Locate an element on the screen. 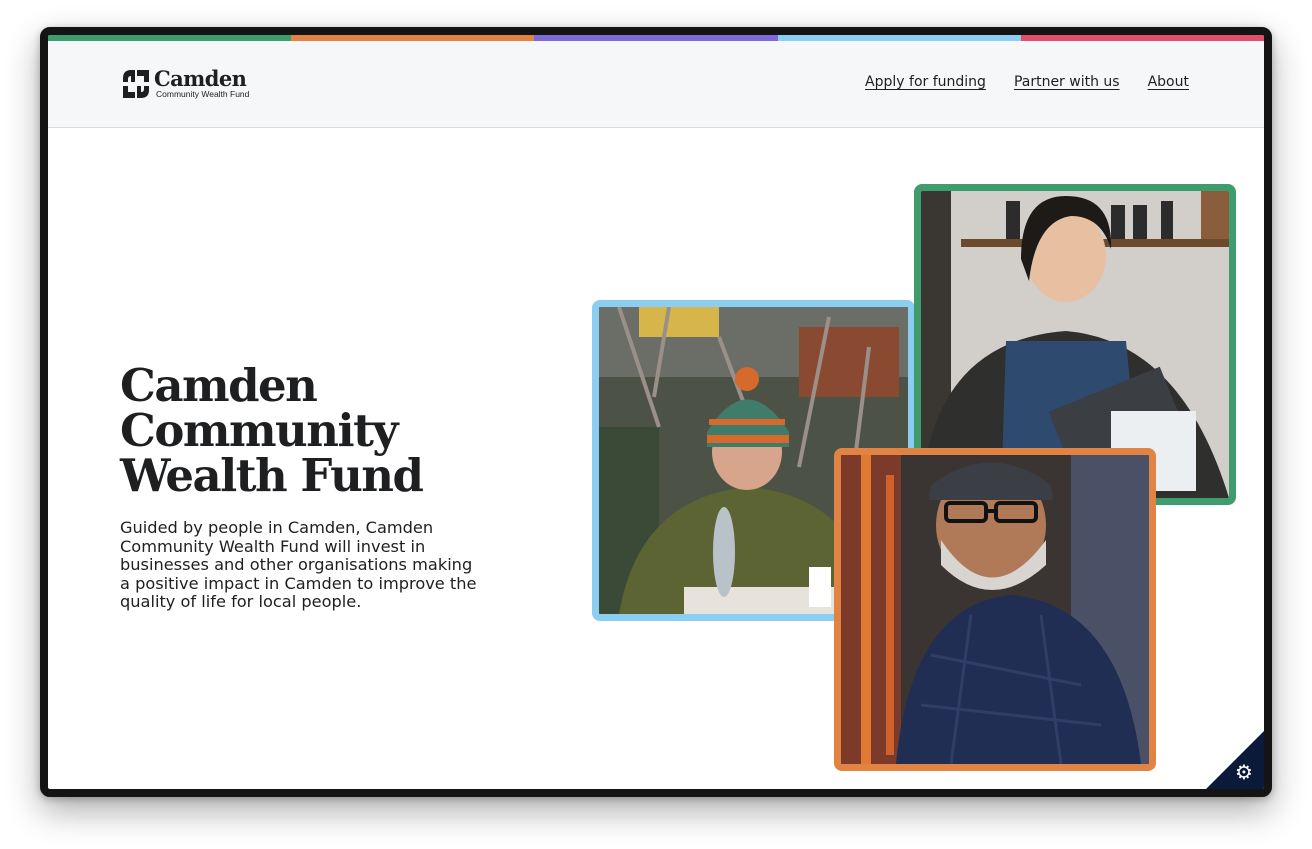  nav-apply-for-funding: Apply for funding is located at coordinates (925, 82).